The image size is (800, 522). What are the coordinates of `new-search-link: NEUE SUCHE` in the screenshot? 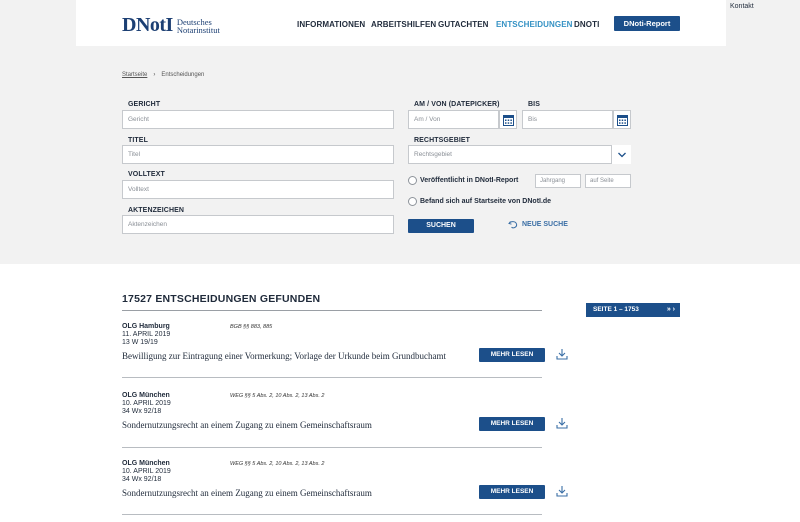 It's located at (538, 224).